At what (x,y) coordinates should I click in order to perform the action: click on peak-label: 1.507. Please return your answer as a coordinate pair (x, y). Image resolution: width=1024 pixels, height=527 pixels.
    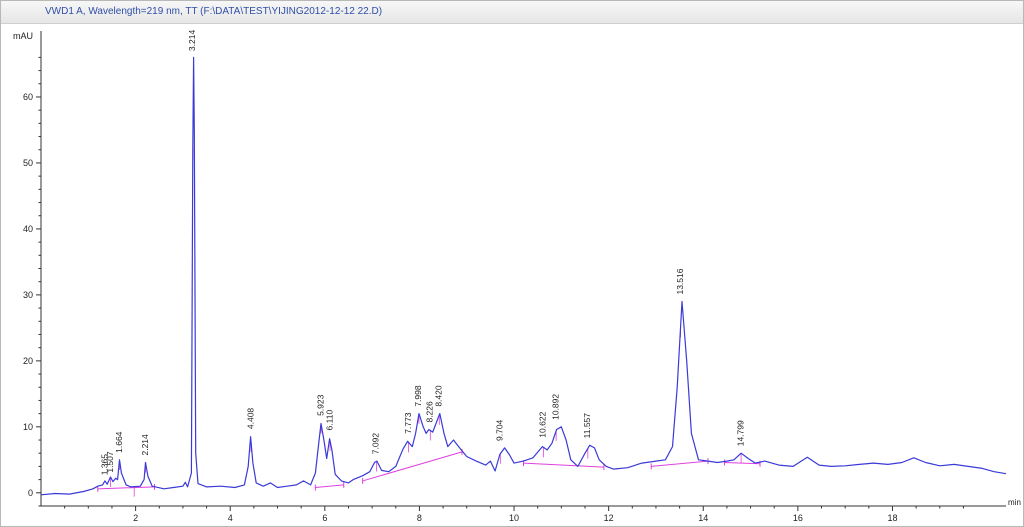
    Looking at the image, I should click on (110, 462).